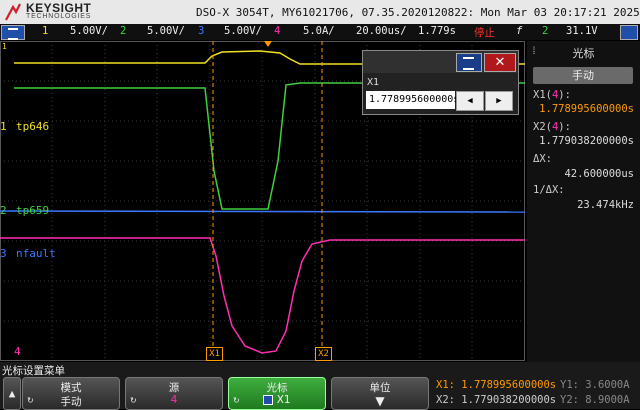 Image resolution: width=640 pixels, height=410 pixels. Describe the element at coordinates (381, 31) in the screenshot. I see `timebase-scale: 20.00us/` at that location.